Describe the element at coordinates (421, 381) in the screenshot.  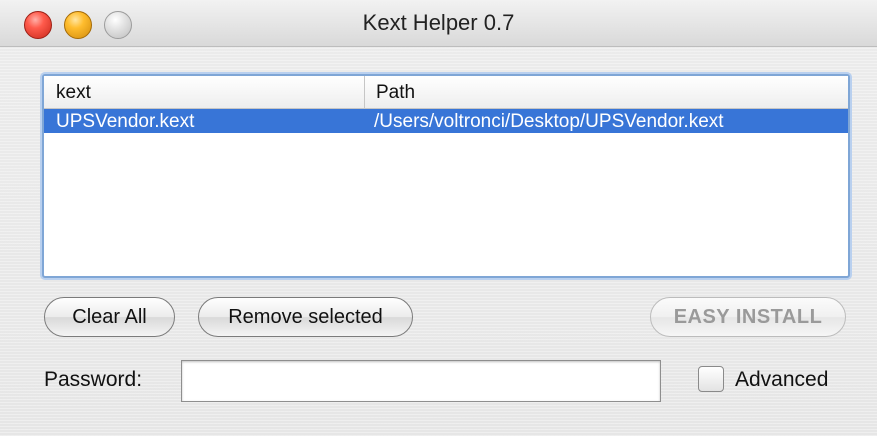
I see `password-field` at that location.